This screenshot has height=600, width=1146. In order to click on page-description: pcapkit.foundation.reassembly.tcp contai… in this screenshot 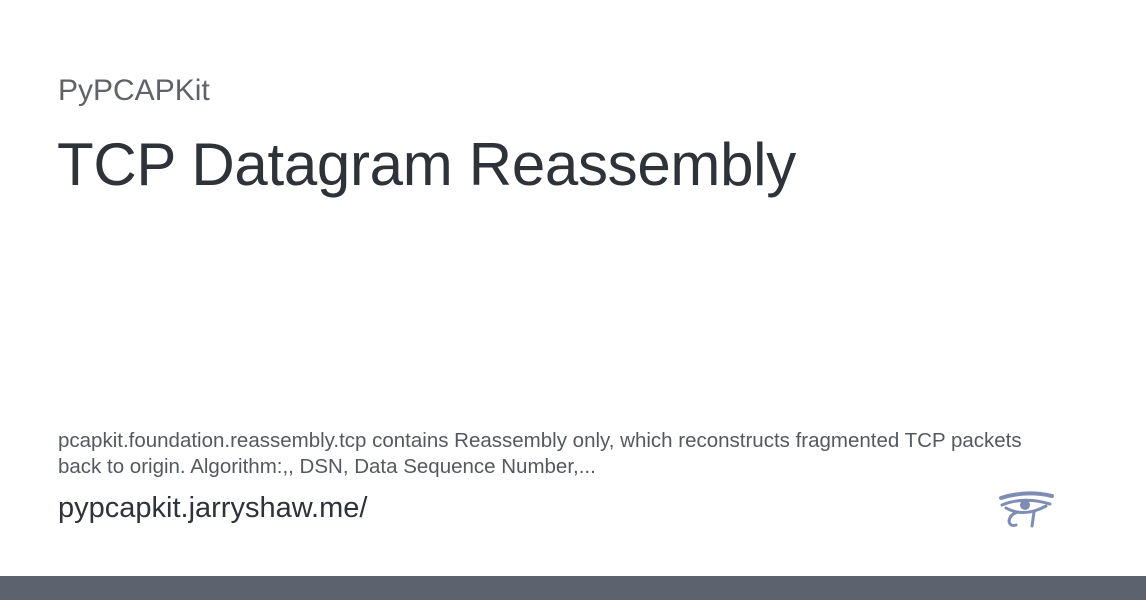, I will do `click(540, 453)`.